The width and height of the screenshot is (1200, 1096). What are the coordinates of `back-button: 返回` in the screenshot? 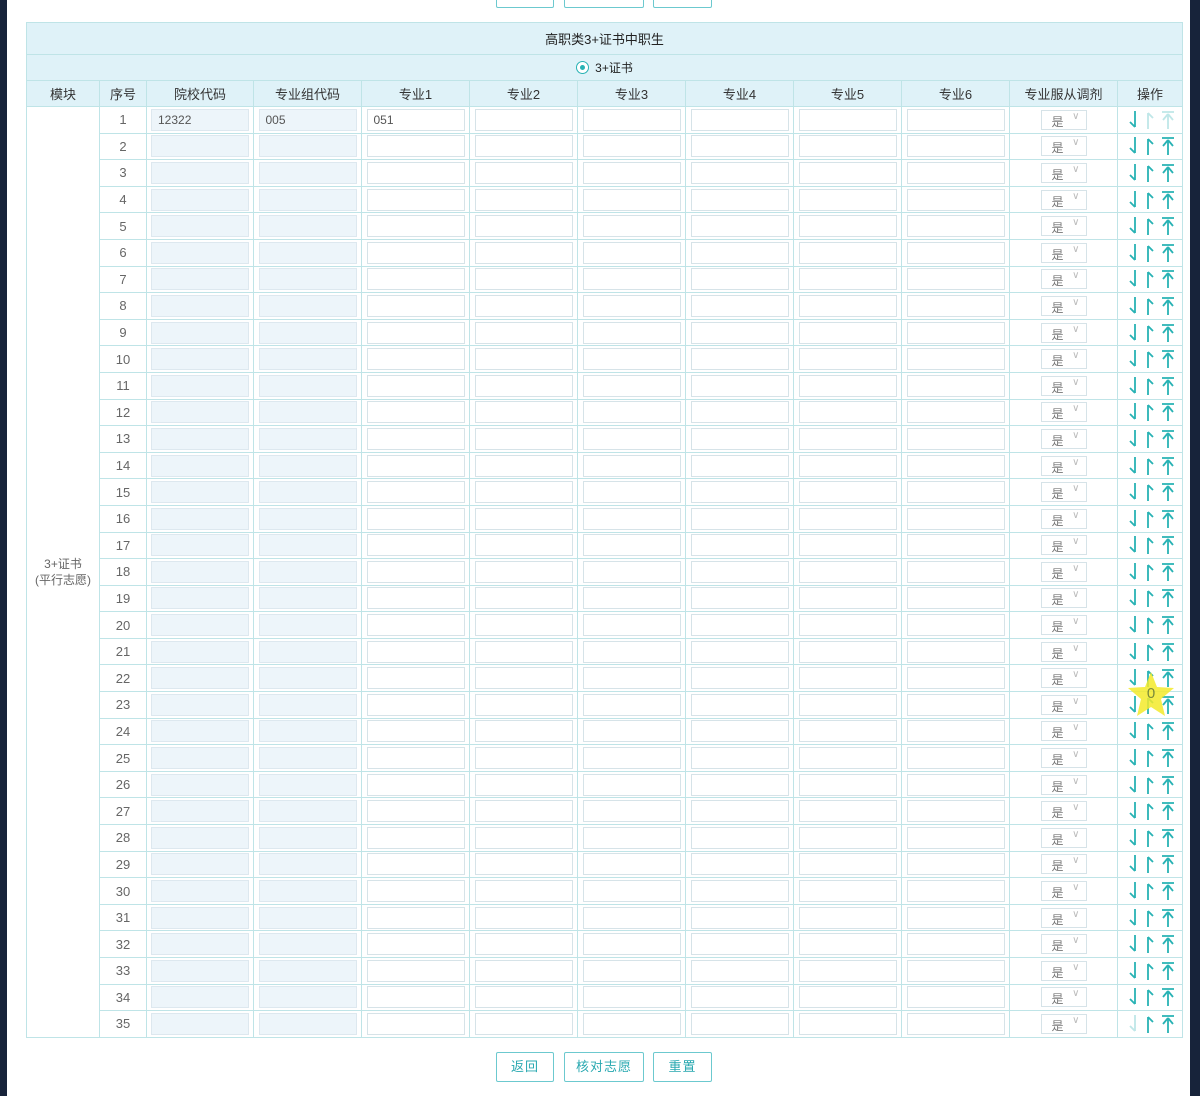 It's located at (525, 1067).